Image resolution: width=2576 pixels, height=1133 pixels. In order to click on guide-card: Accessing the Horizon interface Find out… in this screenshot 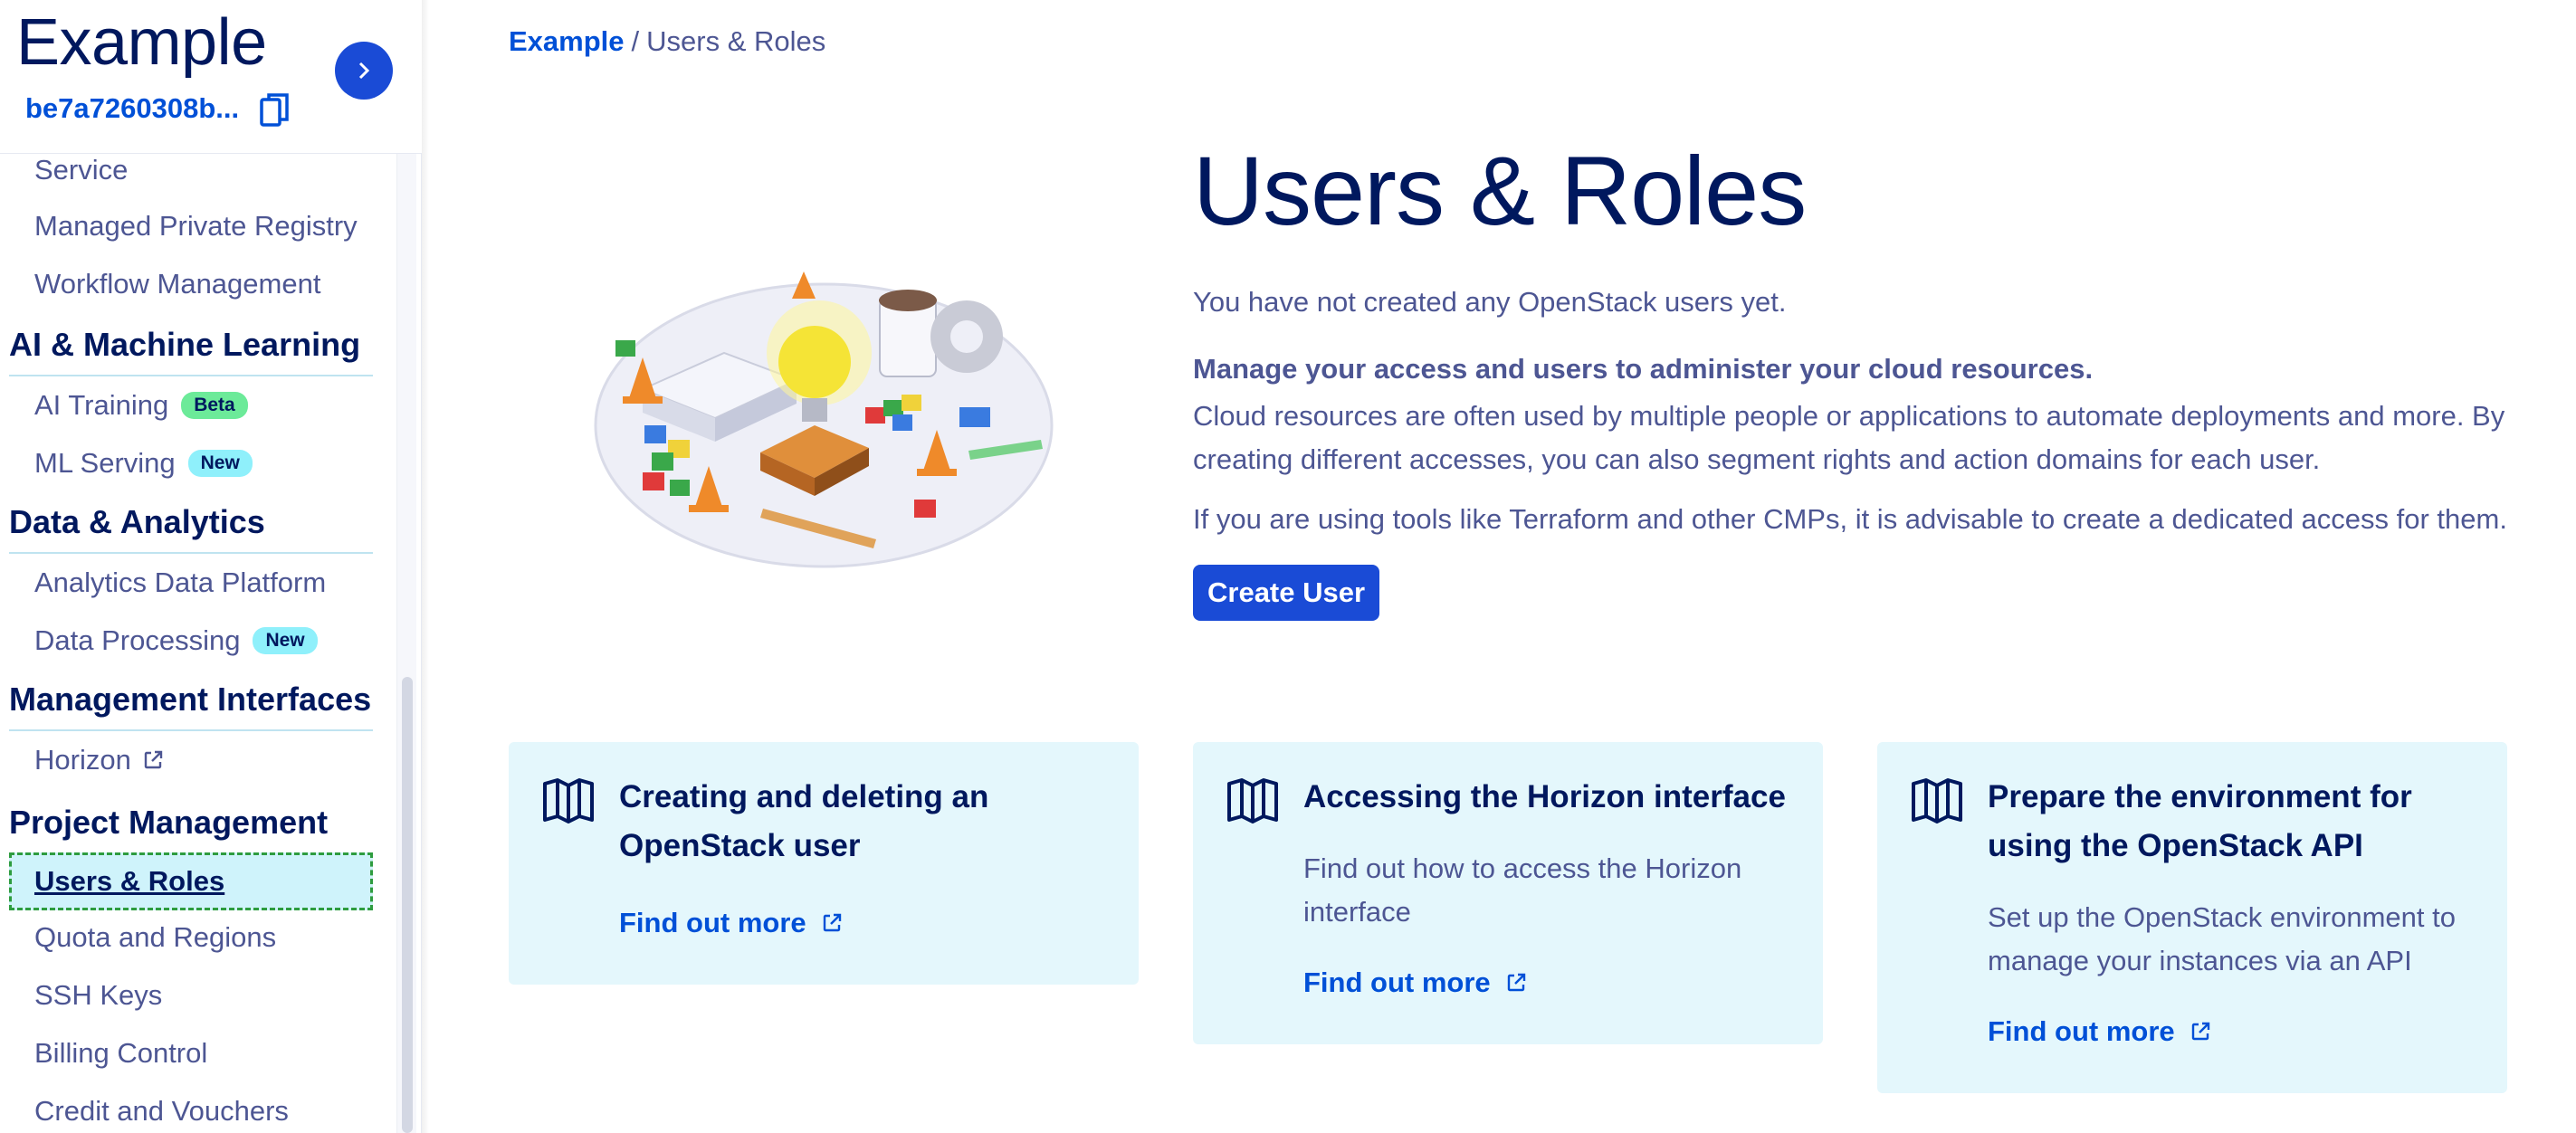, I will do `click(1508, 893)`.